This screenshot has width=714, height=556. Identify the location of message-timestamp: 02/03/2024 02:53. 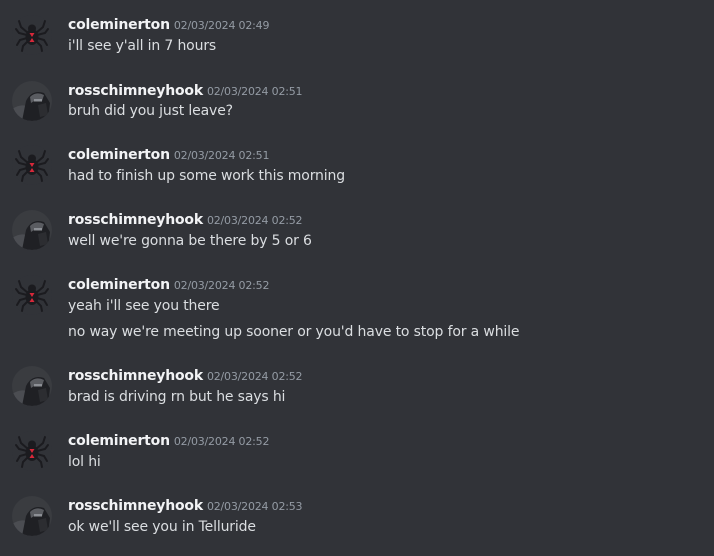
(254, 506).